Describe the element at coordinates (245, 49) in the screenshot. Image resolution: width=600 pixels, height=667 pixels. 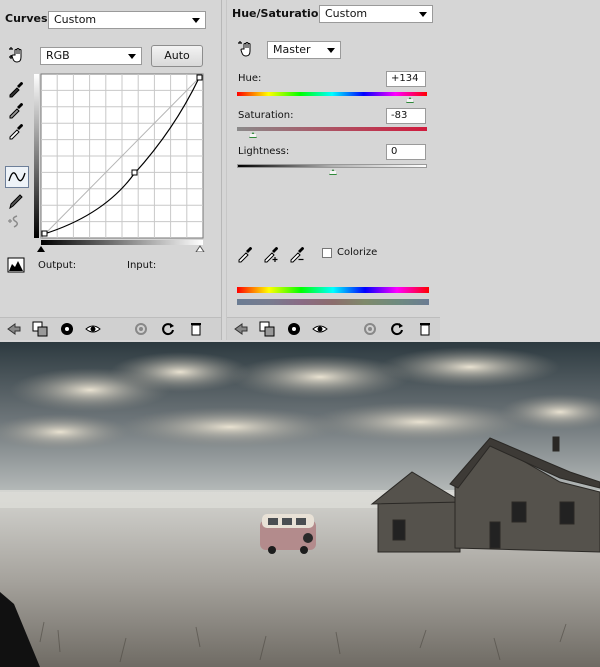
I see `hs-hand-icon` at that location.